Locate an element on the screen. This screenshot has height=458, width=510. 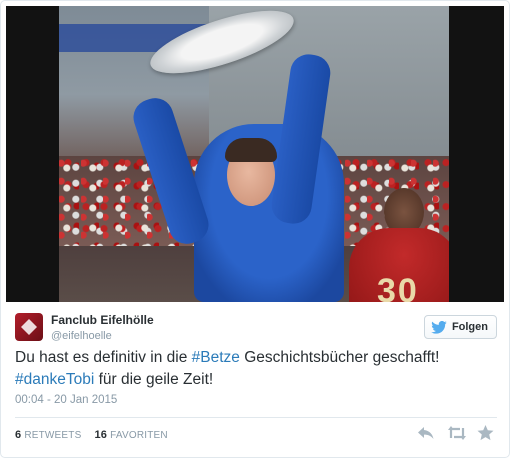
favorite-star-icon is located at coordinates (486, 433).